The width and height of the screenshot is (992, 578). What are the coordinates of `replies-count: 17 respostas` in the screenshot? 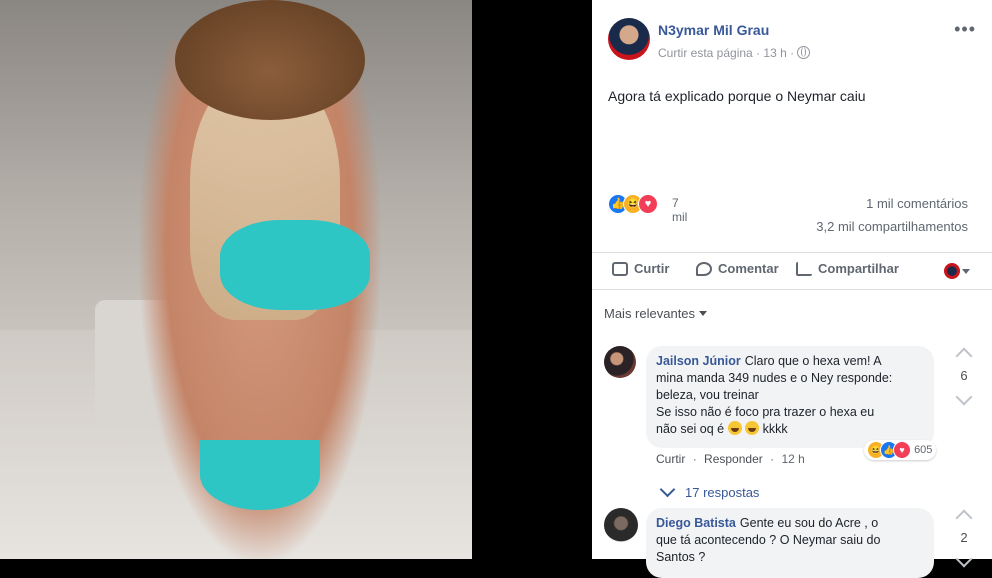 It's located at (722, 492).